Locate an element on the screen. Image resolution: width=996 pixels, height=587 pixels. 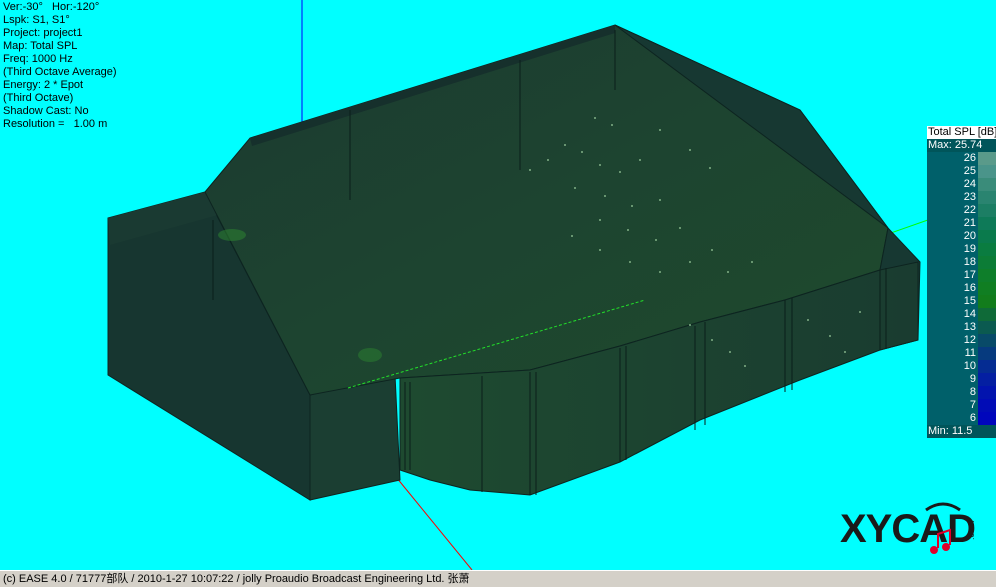
legend-max: Max: 25.74 is located at coordinates (961, 145).